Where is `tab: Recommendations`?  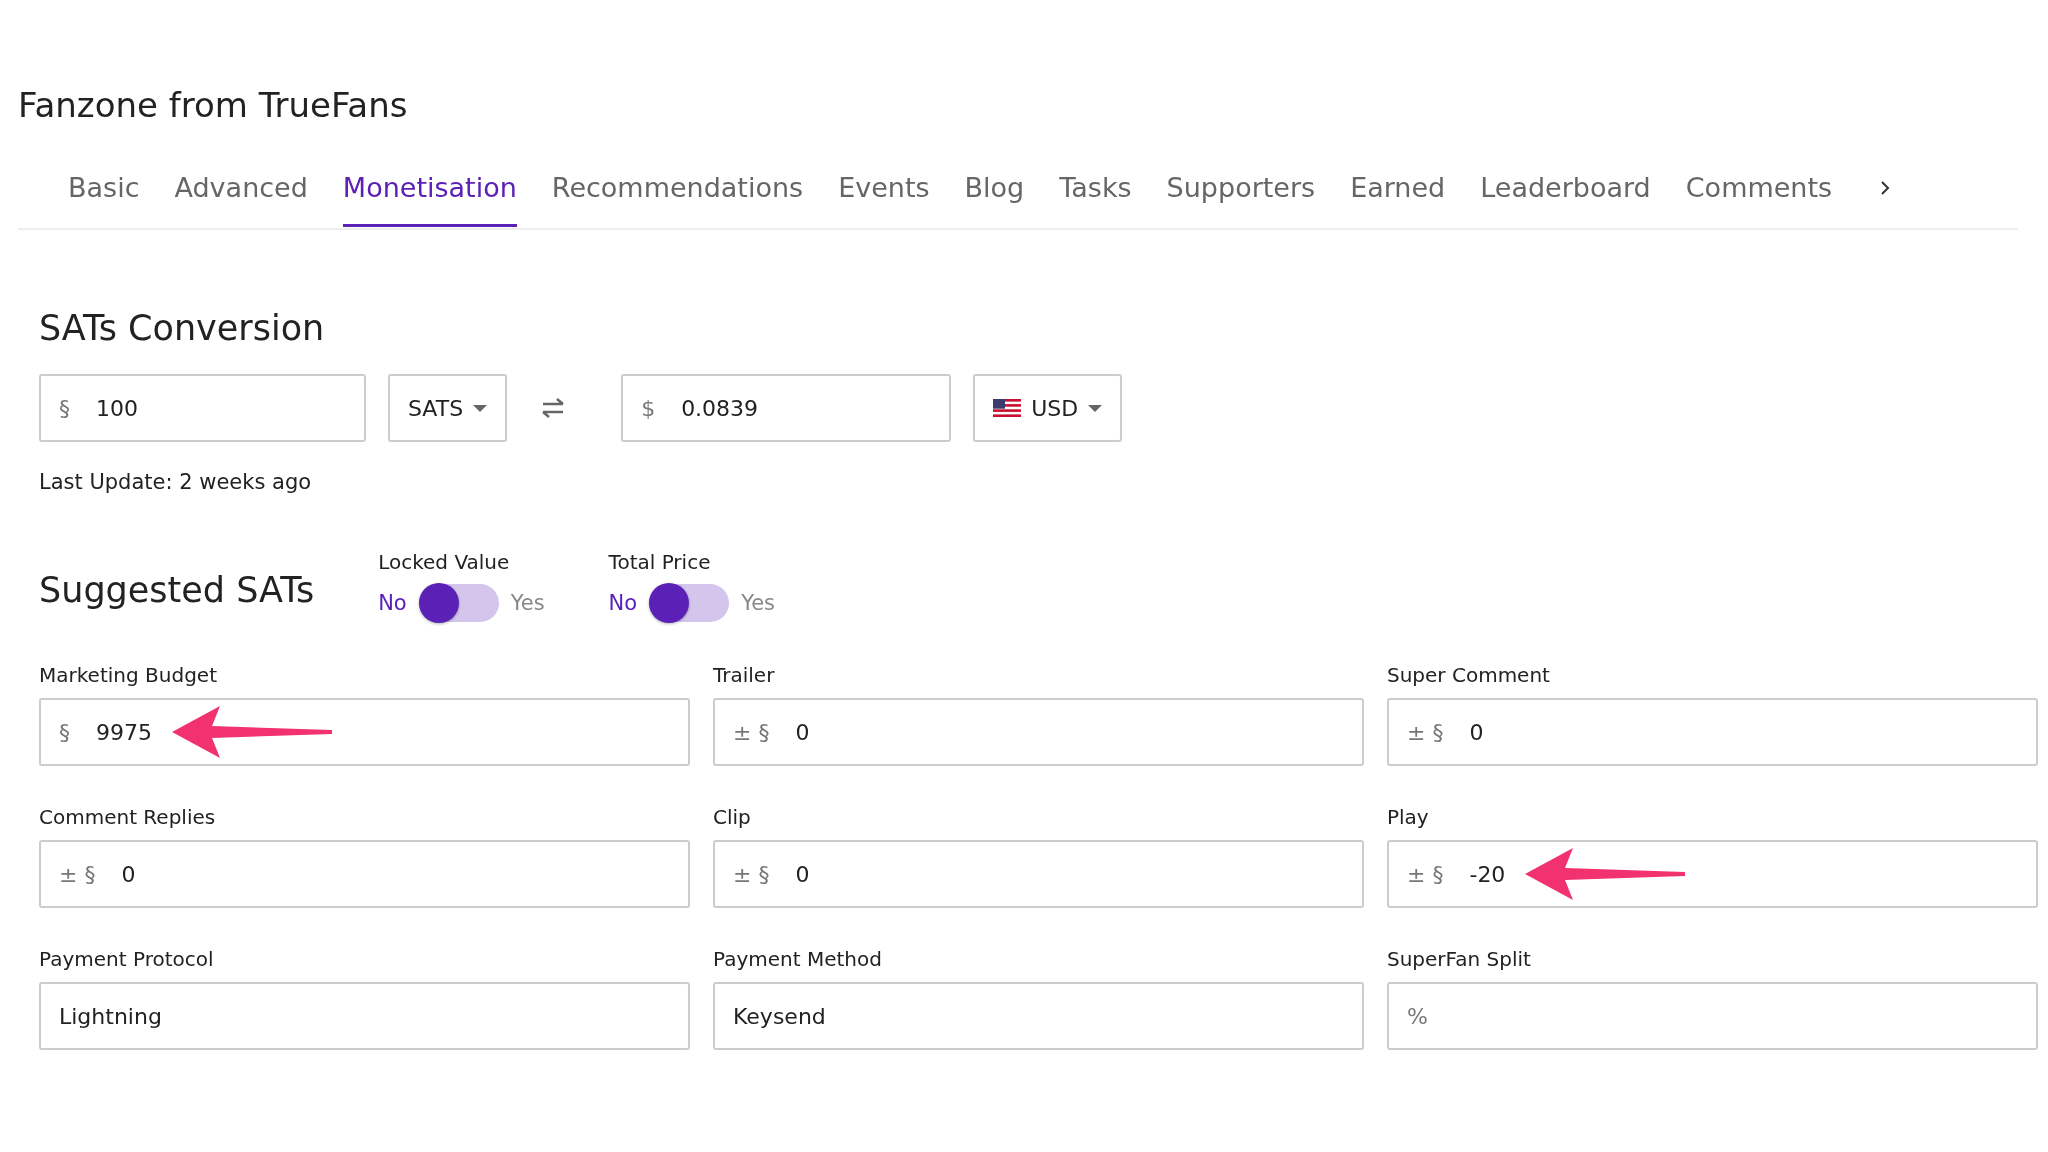
tab: Recommendations is located at coordinates (677, 196).